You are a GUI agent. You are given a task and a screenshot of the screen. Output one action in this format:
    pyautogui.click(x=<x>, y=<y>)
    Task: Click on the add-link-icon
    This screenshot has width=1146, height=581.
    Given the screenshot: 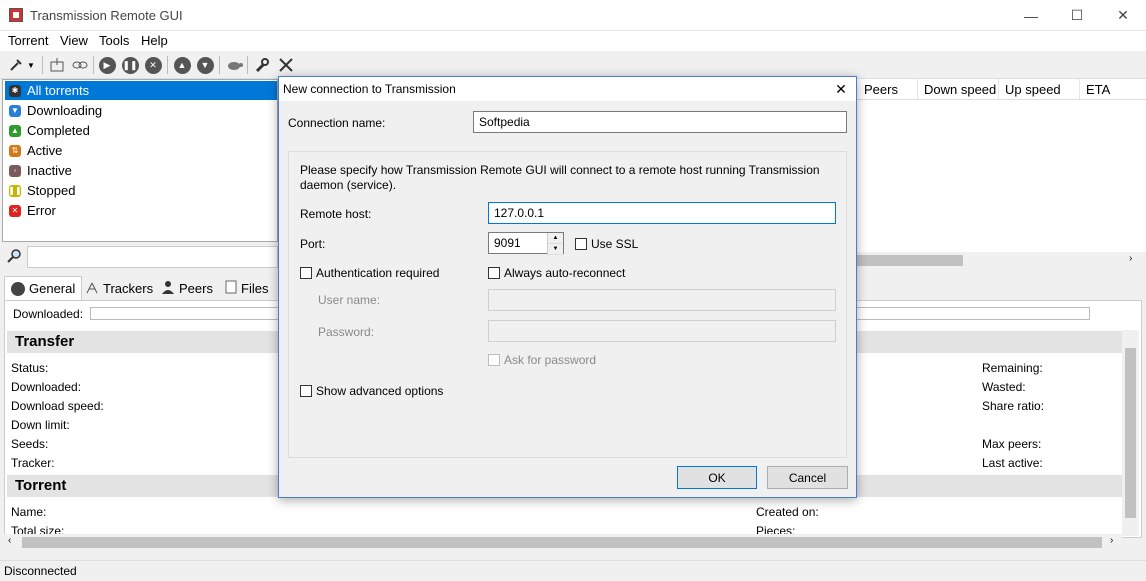 What is the action you would take?
    pyautogui.click(x=80, y=65)
    